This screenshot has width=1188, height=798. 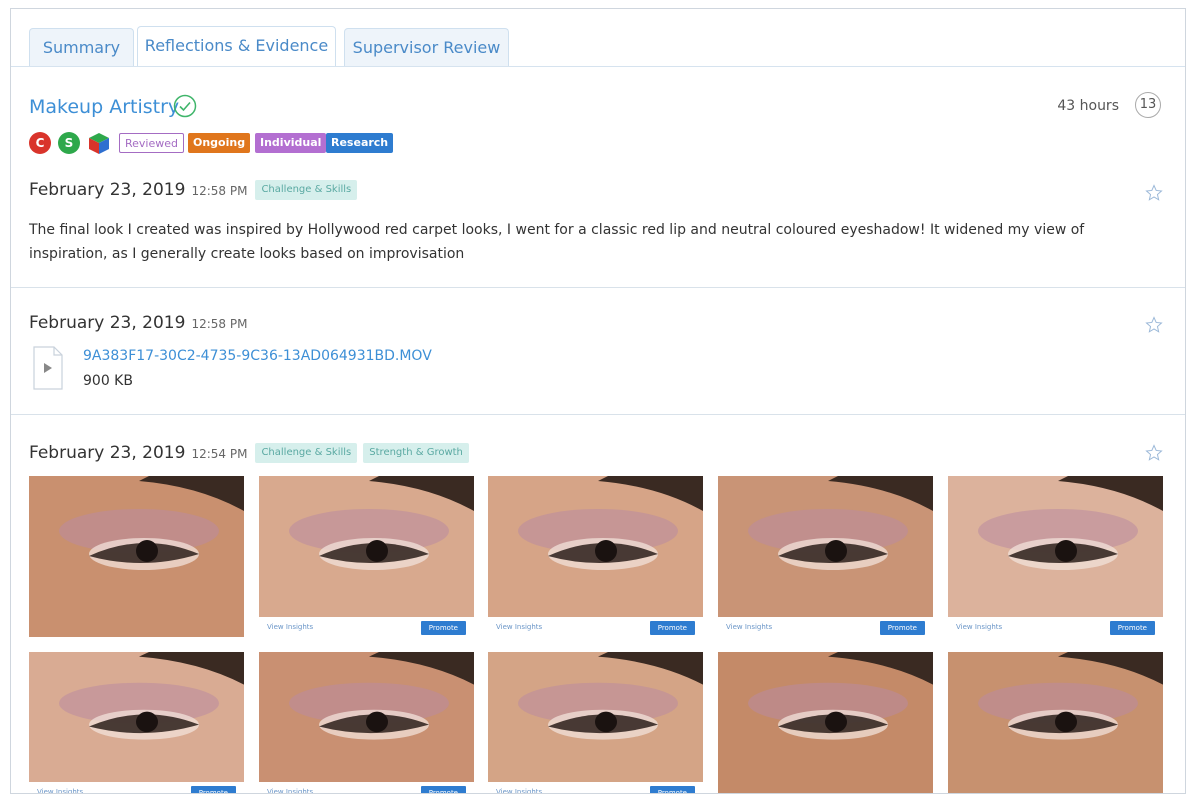 What do you see at coordinates (185, 106) in the screenshot?
I see `check-circle-icon` at bounding box center [185, 106].